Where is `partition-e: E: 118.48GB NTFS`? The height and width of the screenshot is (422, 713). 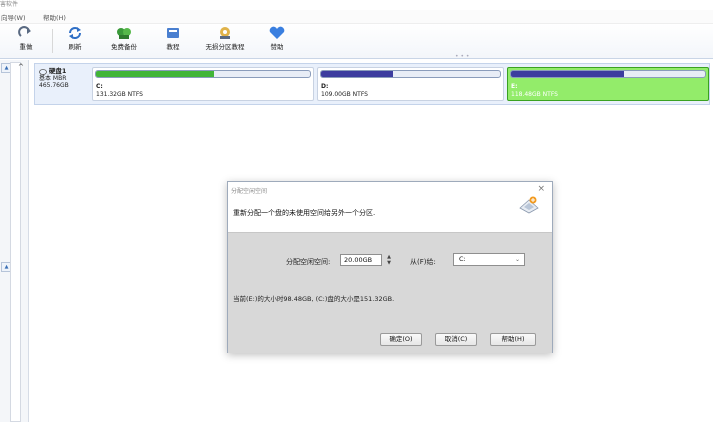 partition-e: E: 118.48GB NTFS is located at coordinates (608, 84).